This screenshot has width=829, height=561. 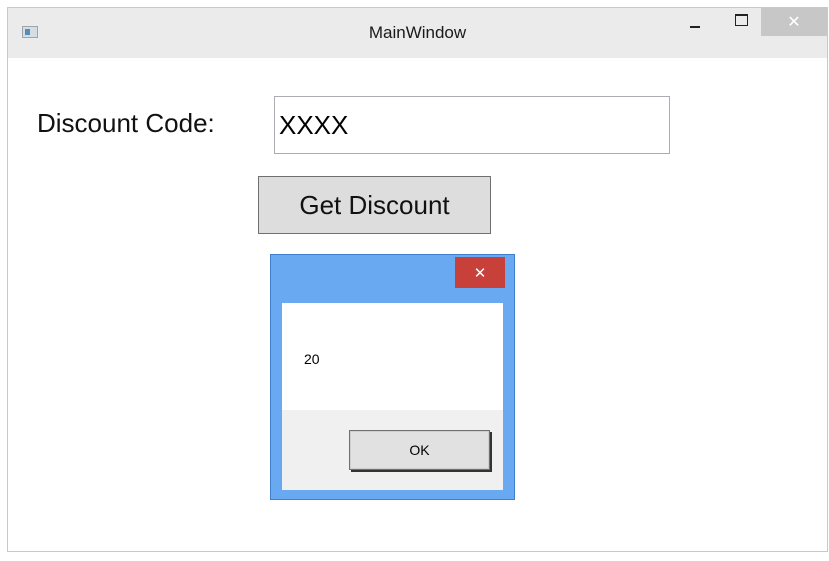 What do you see at coordinates (695, 27) in the screenshot?
I see `minimize-icon` at bounding box center [695, 27].